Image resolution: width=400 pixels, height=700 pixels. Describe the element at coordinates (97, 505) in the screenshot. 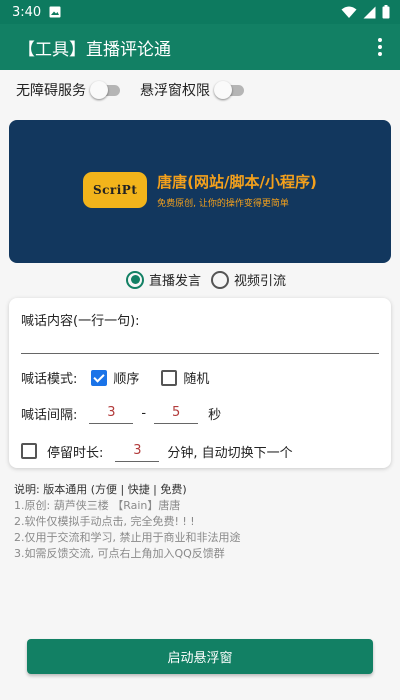

I see `note-line: 1.原创: 葫芦侠三楼 【Rain】唐唐` at that location.